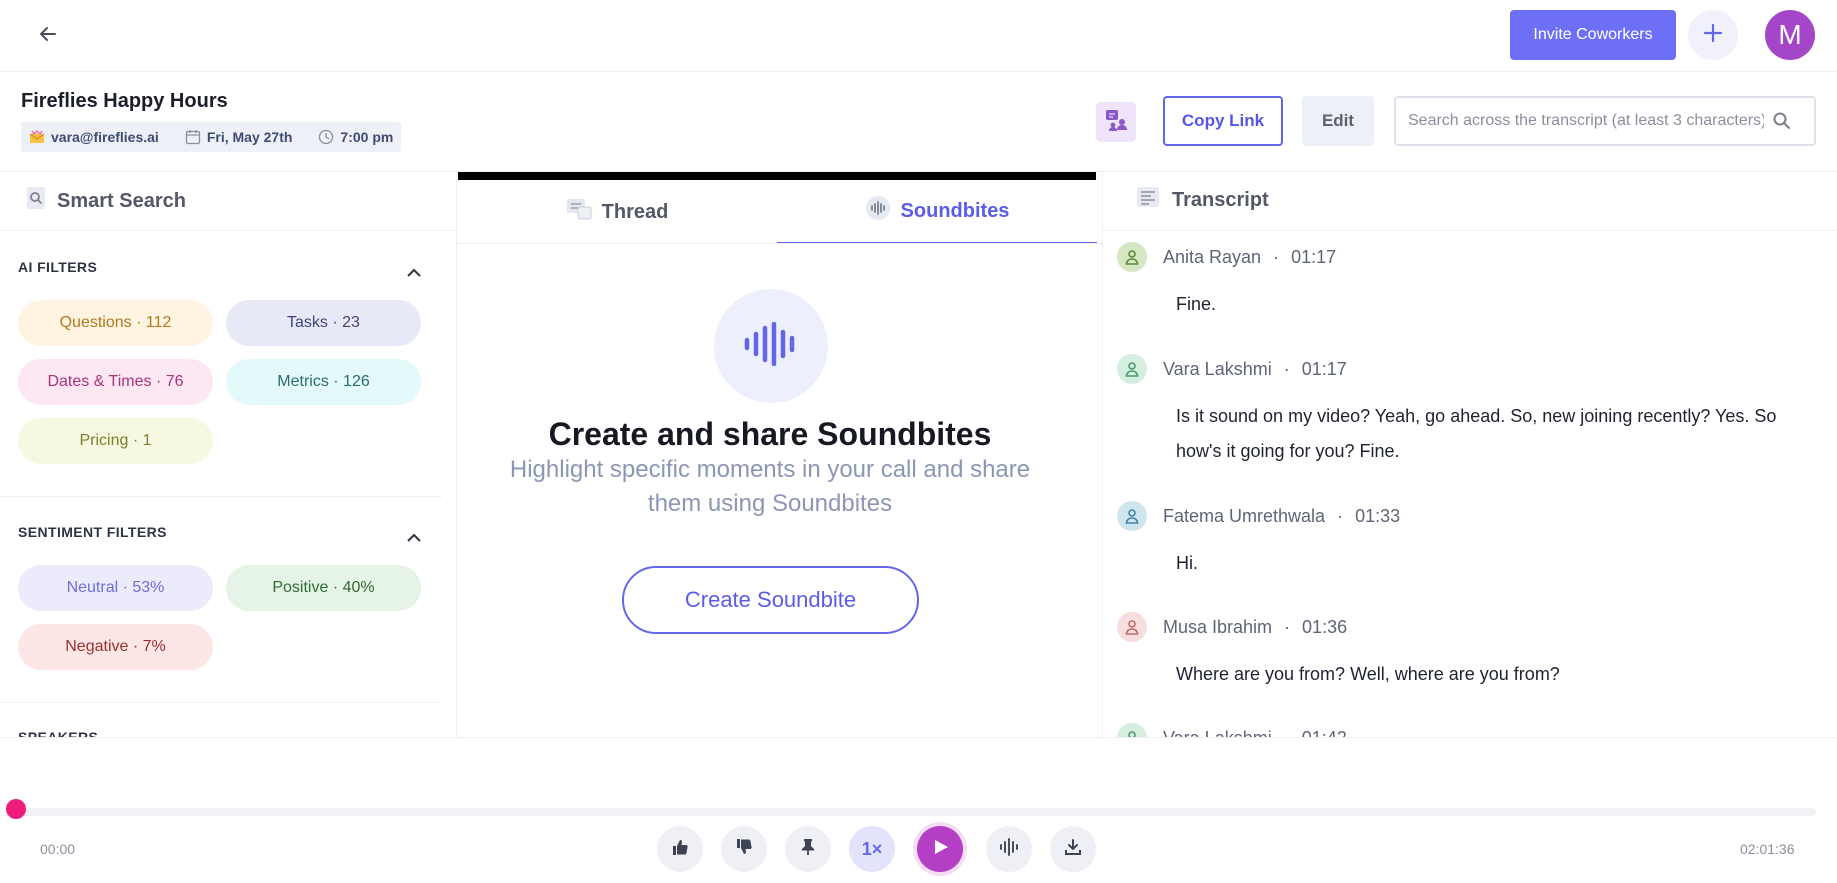  What do you see at coordinates (323, 323) in the screenshot?
I see `filter-tasks: Tasks · 23` at bounding box center [323, 323].